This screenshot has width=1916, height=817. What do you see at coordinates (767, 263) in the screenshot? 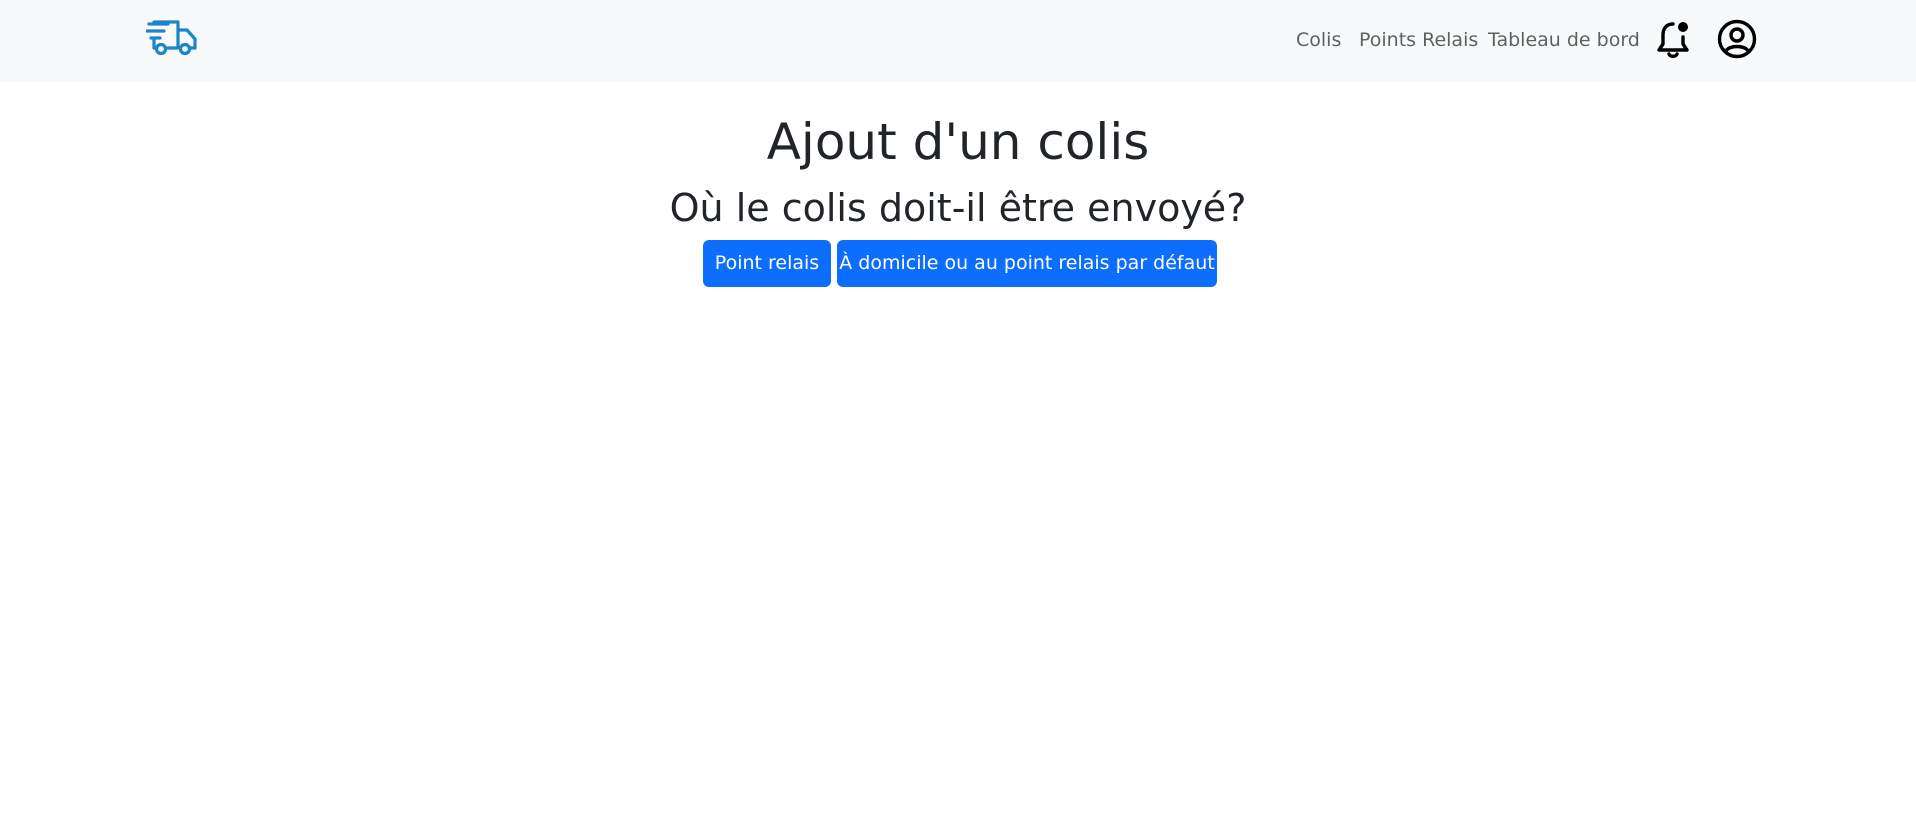
I see `relay-point-button: Point relais` at bounding box center [767, 263].